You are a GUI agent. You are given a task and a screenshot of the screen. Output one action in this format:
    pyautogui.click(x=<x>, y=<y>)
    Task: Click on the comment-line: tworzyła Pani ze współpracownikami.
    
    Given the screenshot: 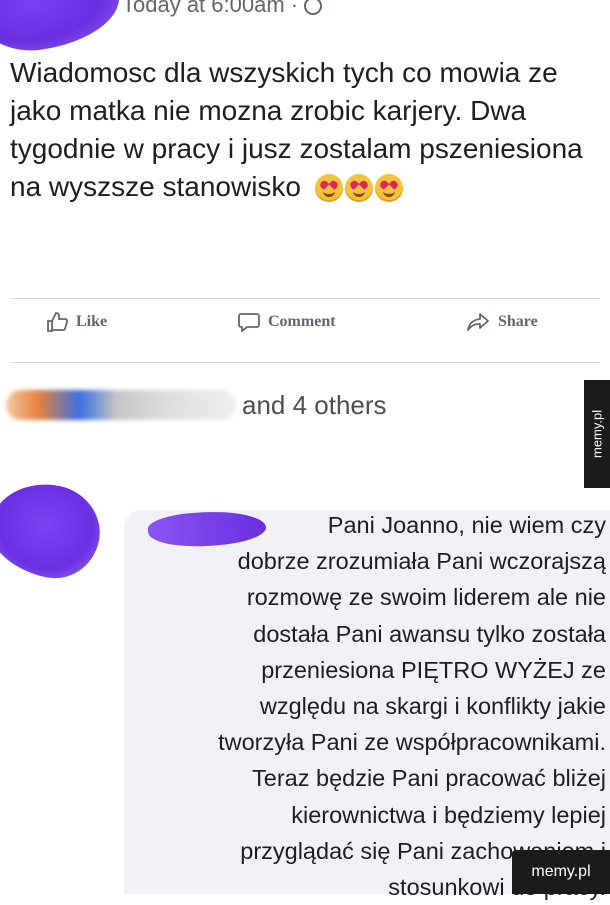 What is the action you would take?
    pyautogui.click(x=412, y=742)
    